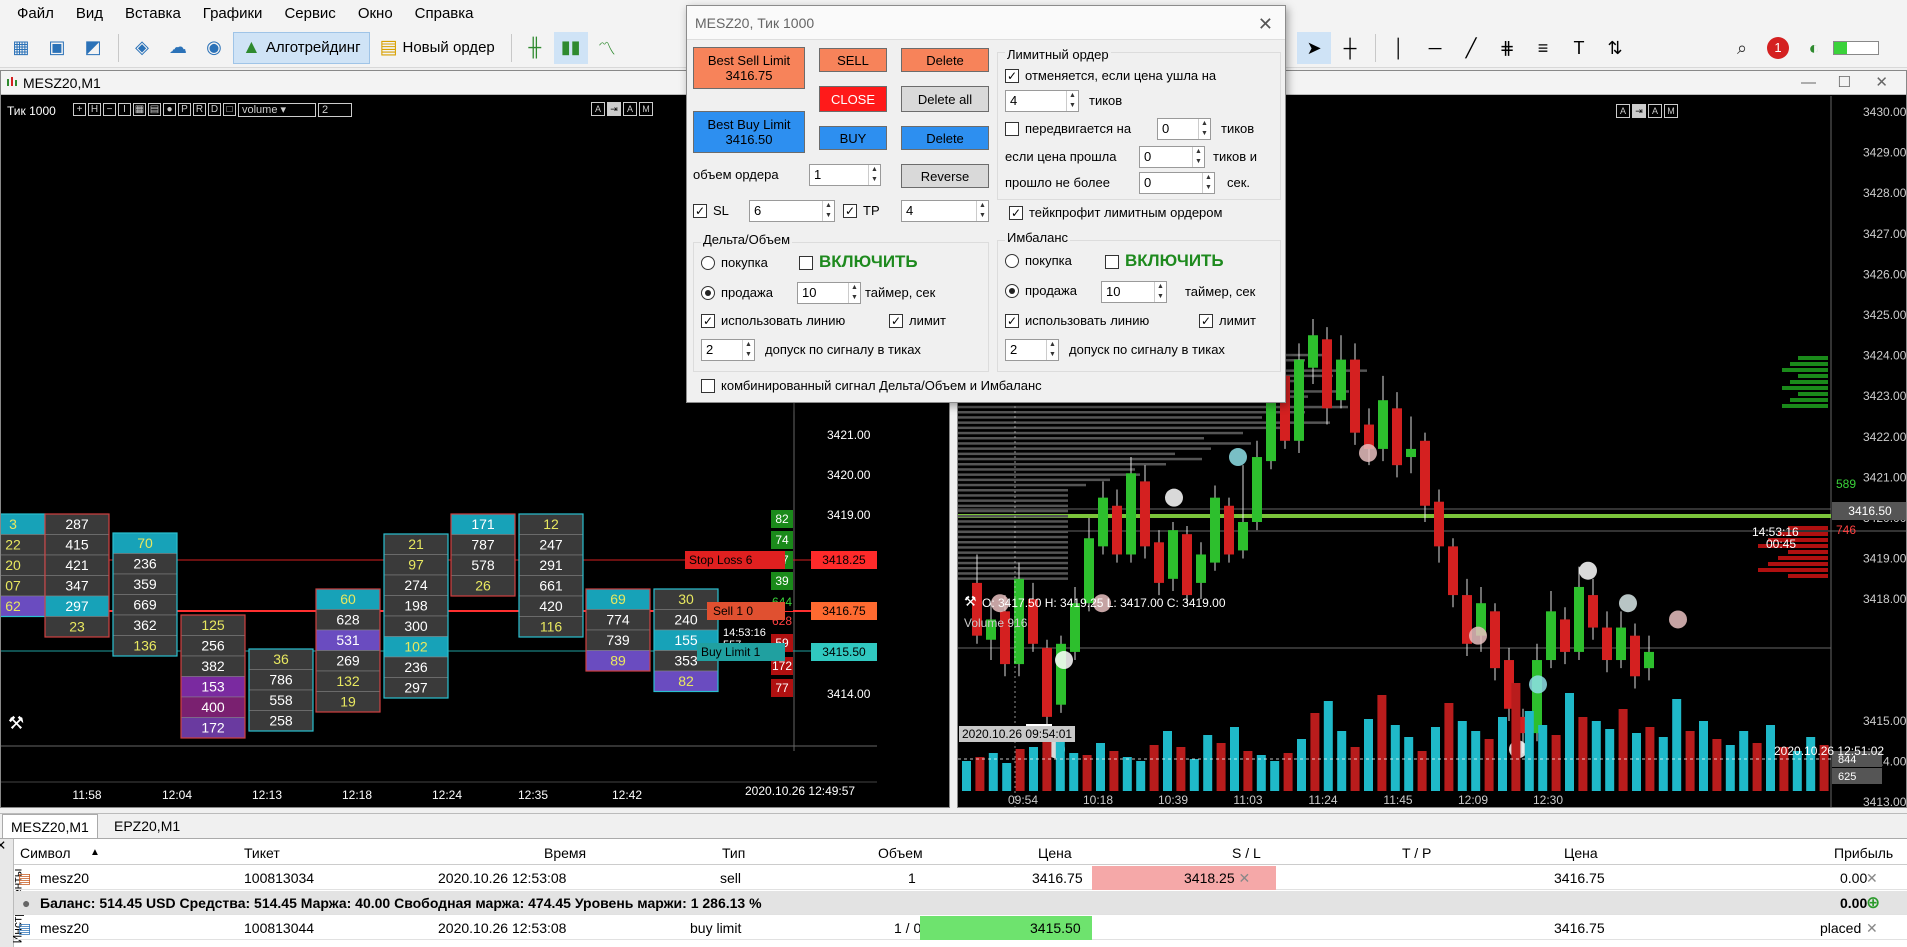 This screenshot has width=1907, height=947. I want to click on close-position-icon: ✕, so click(1872, 878).